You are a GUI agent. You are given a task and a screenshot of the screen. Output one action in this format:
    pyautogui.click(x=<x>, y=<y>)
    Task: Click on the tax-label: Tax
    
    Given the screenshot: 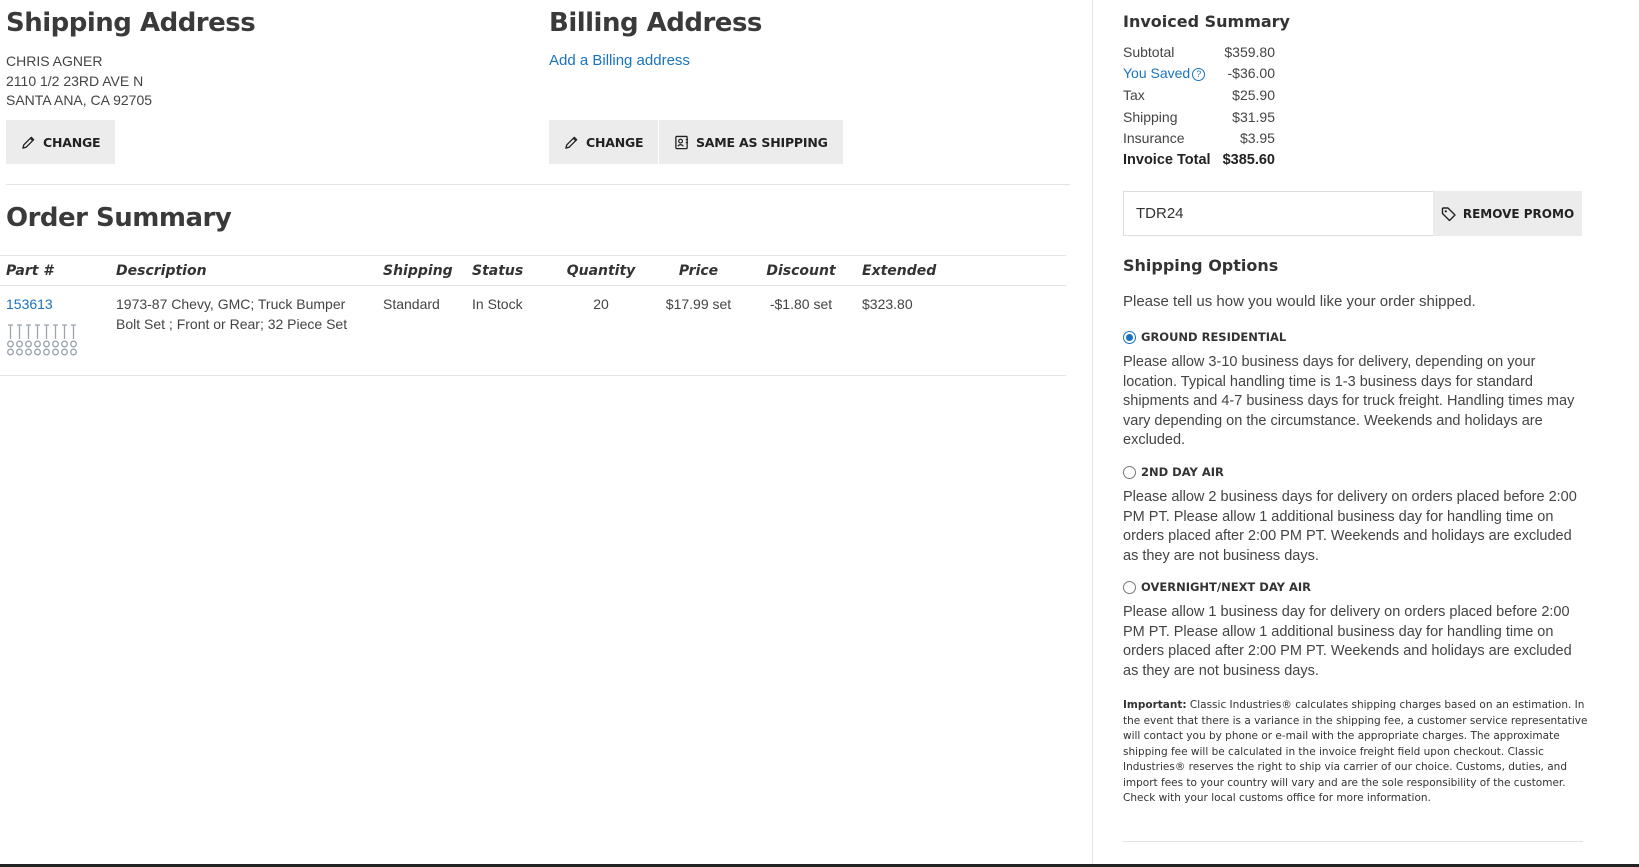 What is the action you would take?
    pyautogui.click(x=1134, y=94)
    